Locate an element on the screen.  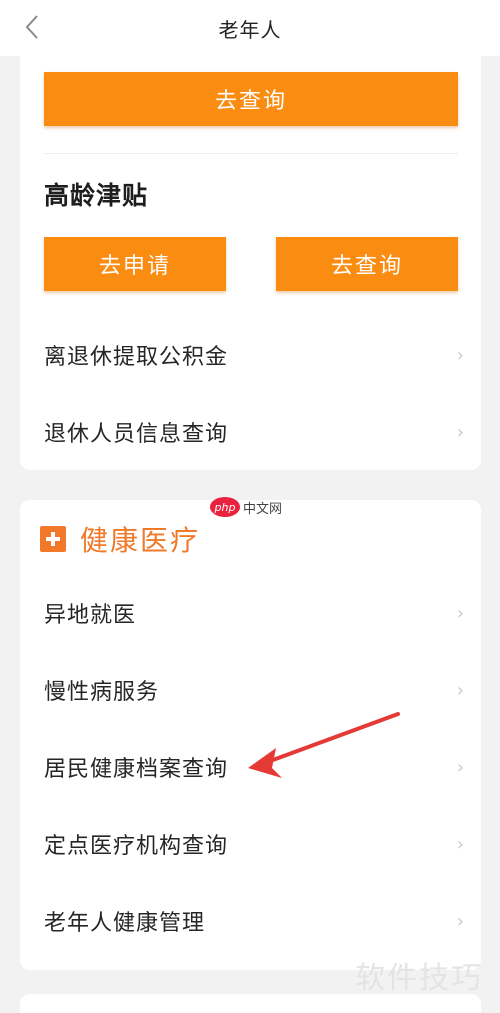
back-button is located at coordinates (32, 27).